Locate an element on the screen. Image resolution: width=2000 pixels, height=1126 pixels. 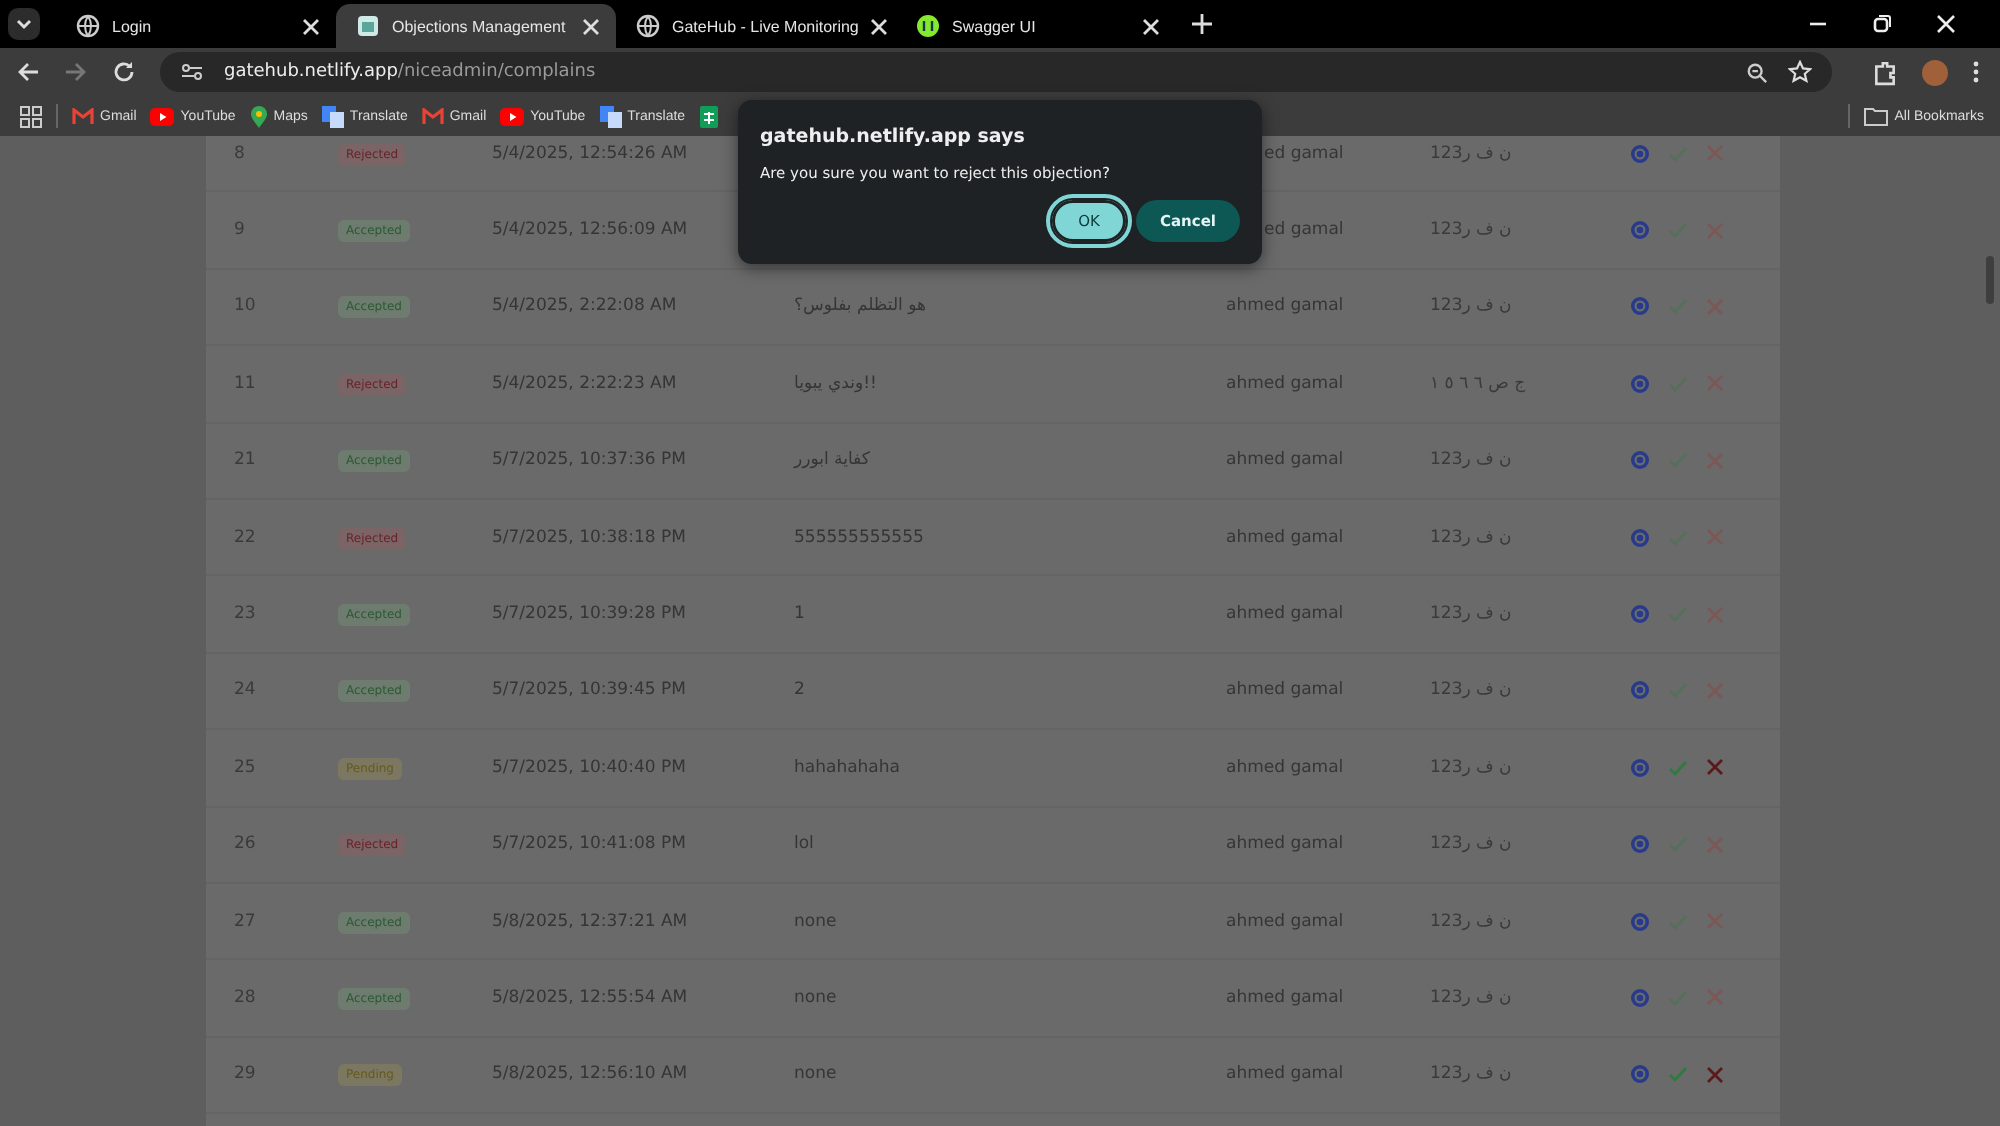
apps-icon is located at coordinates (31, 116).